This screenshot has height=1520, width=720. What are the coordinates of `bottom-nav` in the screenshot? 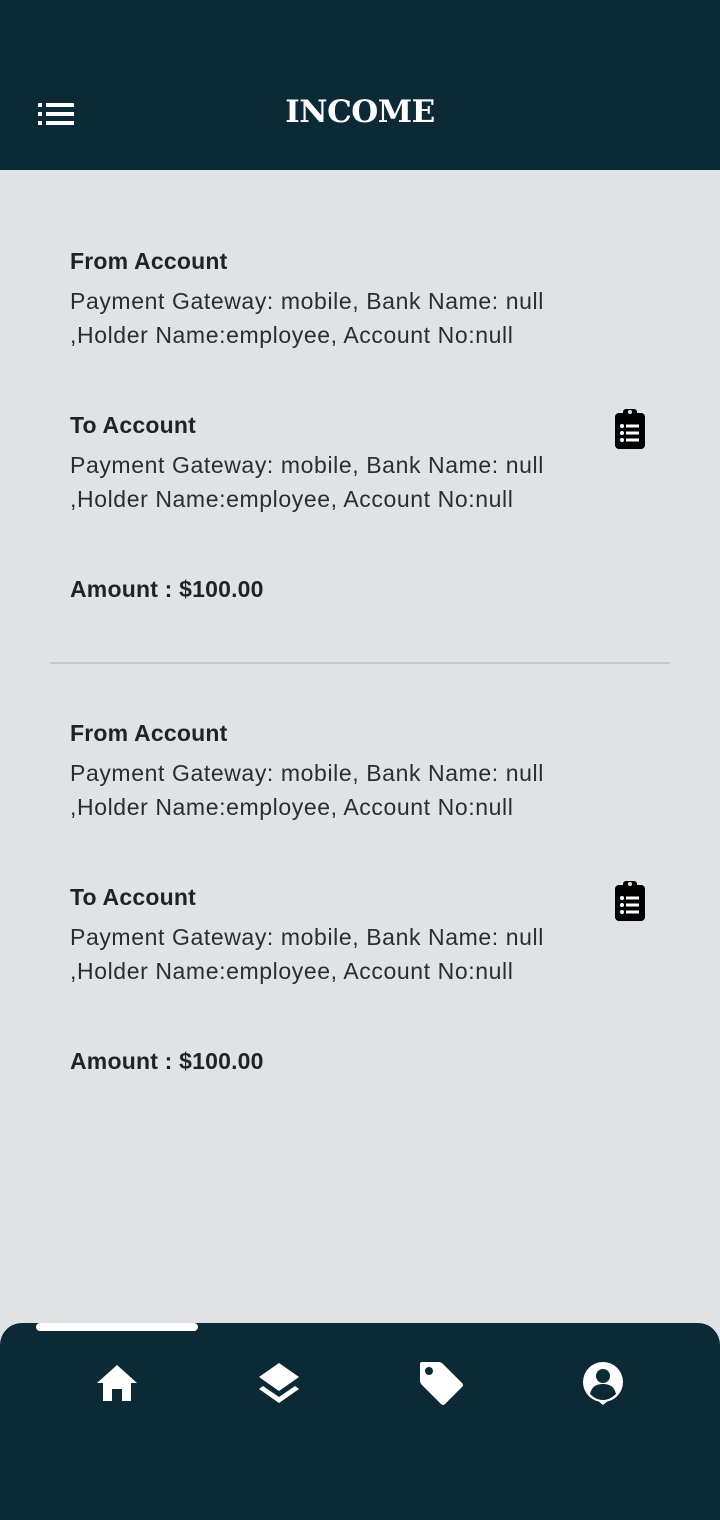 It's located at (360, 1421).